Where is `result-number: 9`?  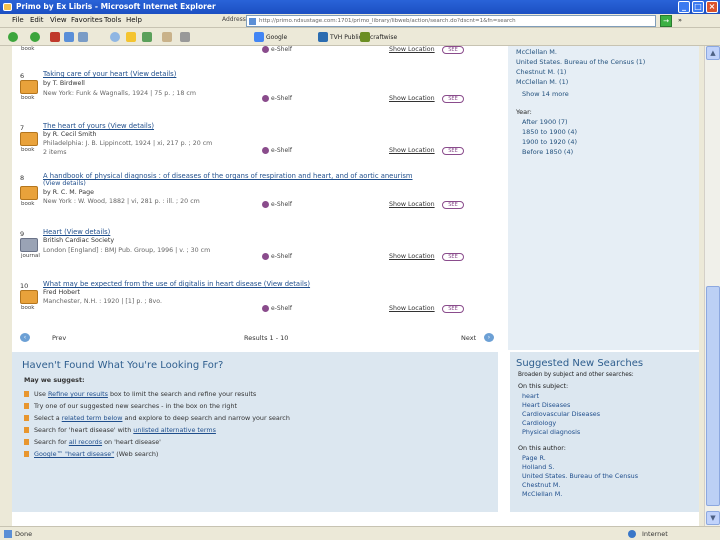
result-number: 9 is located at coordinates (22, 234).